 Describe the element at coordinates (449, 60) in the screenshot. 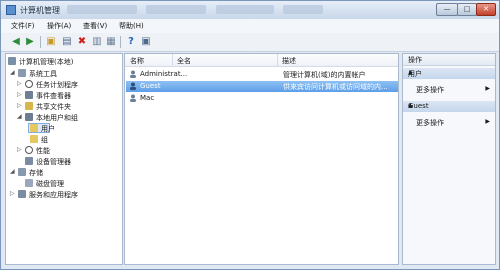

I see `actions-header: 操作` at that location.